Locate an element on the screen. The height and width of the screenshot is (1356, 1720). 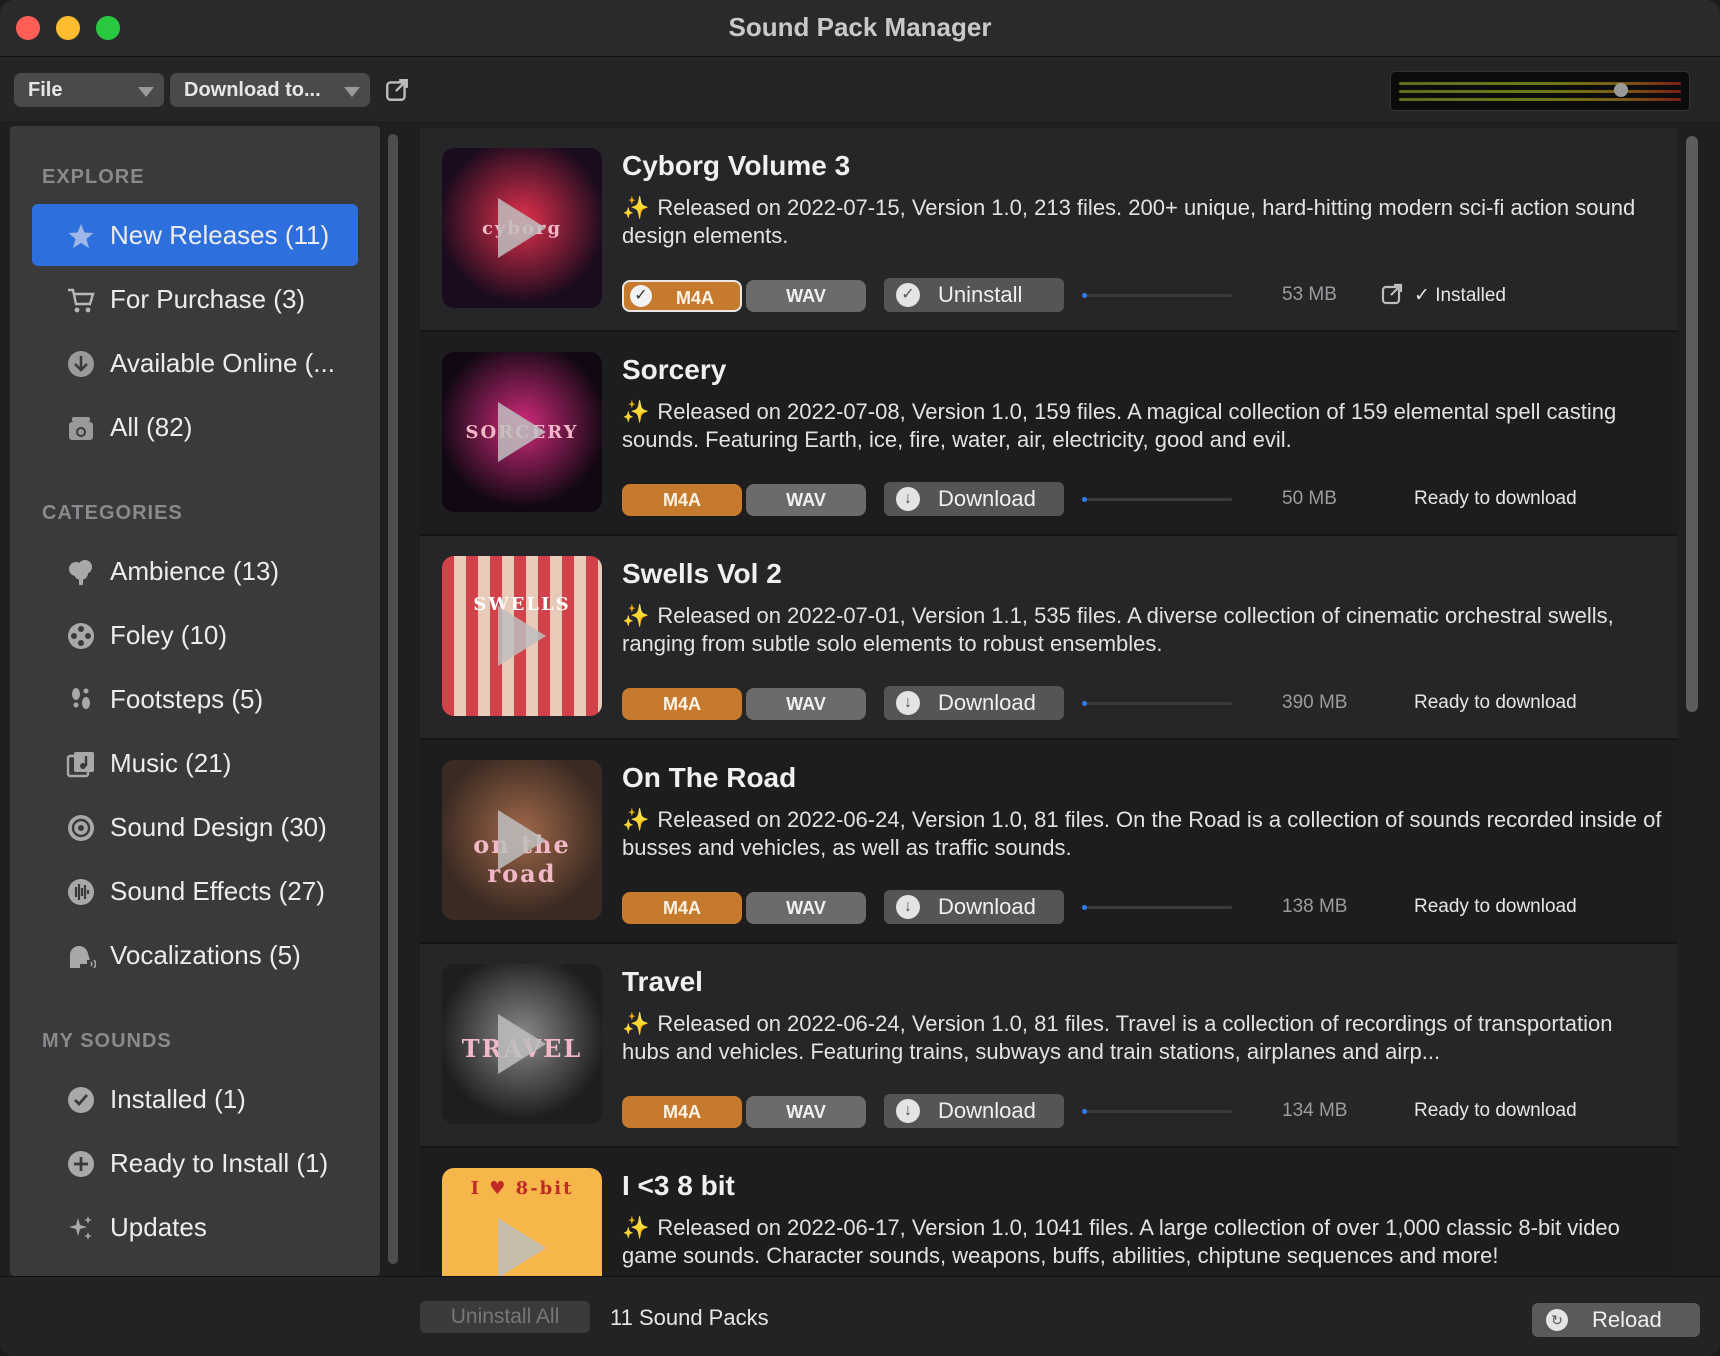
uninstall-all-button: Uninstall All is located at coordinates (505, 1317).